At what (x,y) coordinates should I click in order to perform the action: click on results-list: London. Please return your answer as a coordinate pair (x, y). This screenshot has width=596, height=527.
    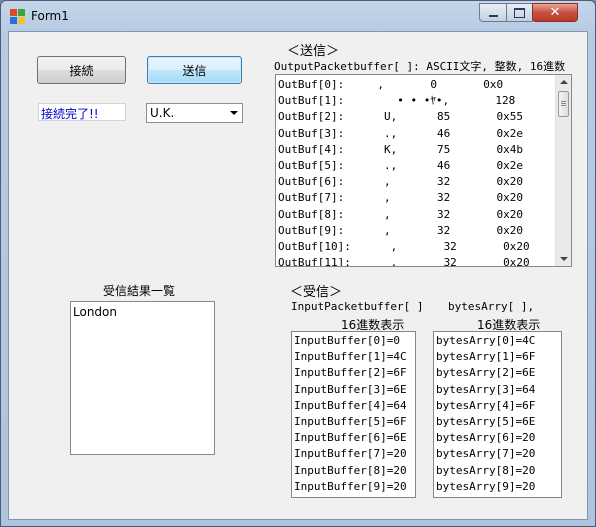
    Looking at the image, I should click on (142, 378).